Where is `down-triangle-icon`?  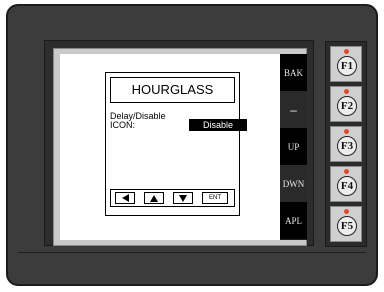
down-triangle-icon is located at coordinates (183, 198).